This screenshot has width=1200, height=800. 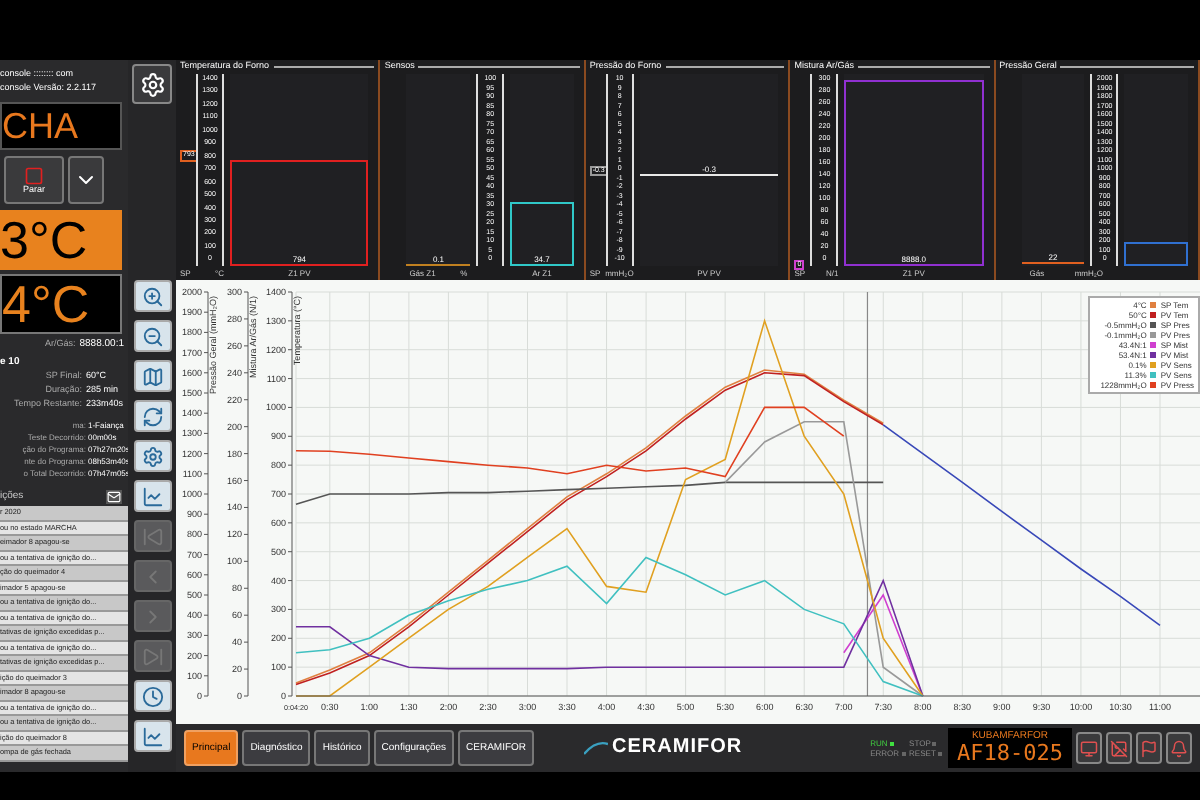 I want to click on bell-icon, so click(x=1179, y=748).